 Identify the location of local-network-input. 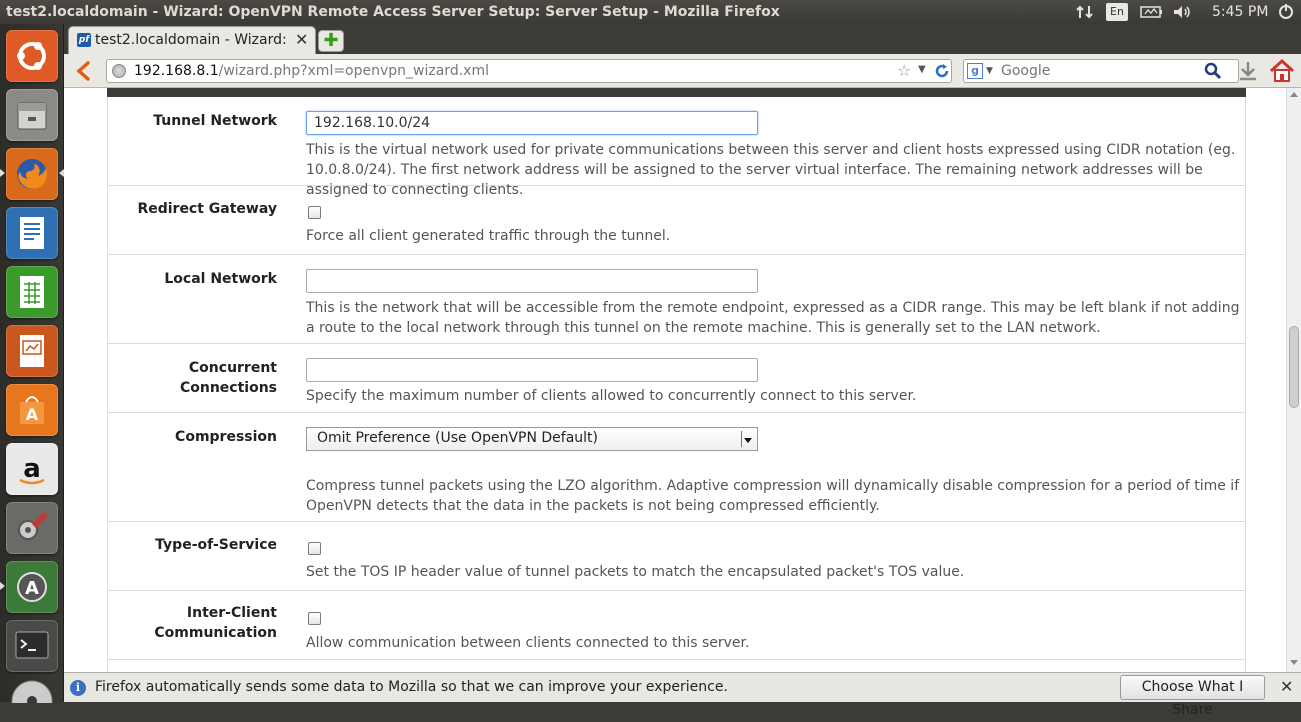
(532, 281).